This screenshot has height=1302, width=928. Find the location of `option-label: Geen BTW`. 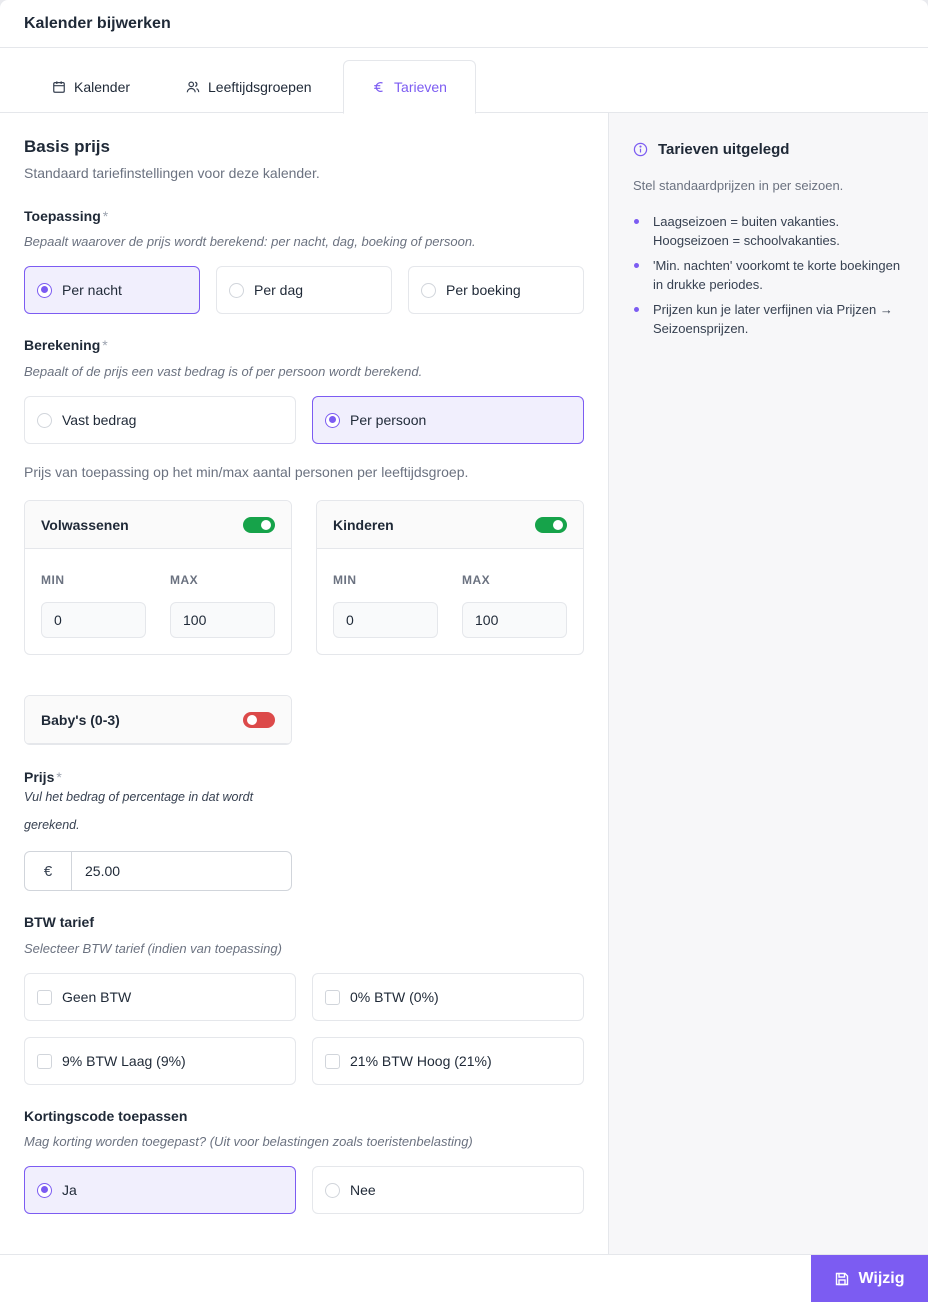

option-label: Geen BTW is located at coordinates (97, 997).